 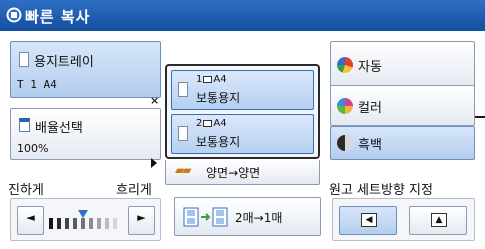 What do you see at coordinates (242, 90) in the screenshot?
I see `tray-option-1: 1 A4 보통용지` at bounding box center [242, 90].